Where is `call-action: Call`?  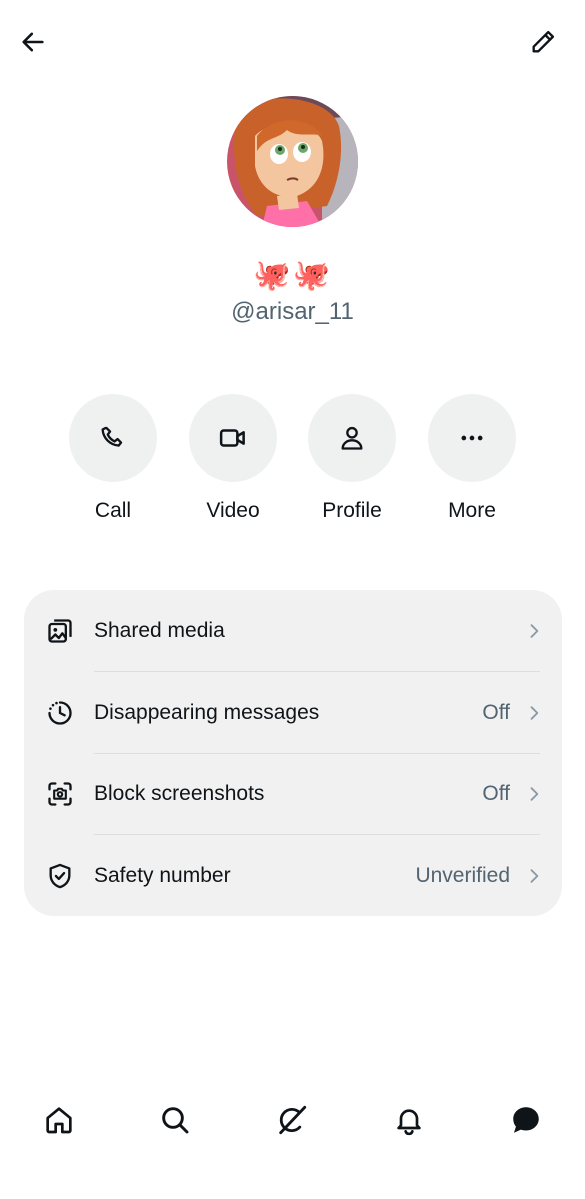
call-action: Call is located at coordinates (113, 458).